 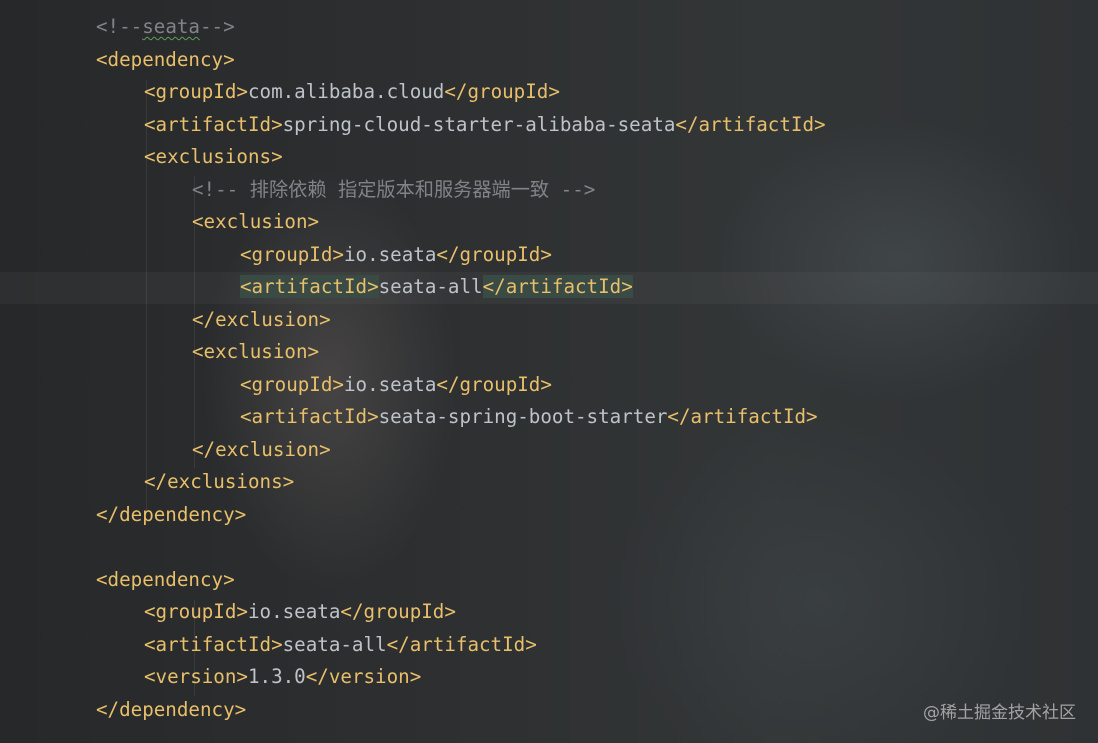 I want to click on code-text: com.alibaba.cloud, so click(x=346, y=91).